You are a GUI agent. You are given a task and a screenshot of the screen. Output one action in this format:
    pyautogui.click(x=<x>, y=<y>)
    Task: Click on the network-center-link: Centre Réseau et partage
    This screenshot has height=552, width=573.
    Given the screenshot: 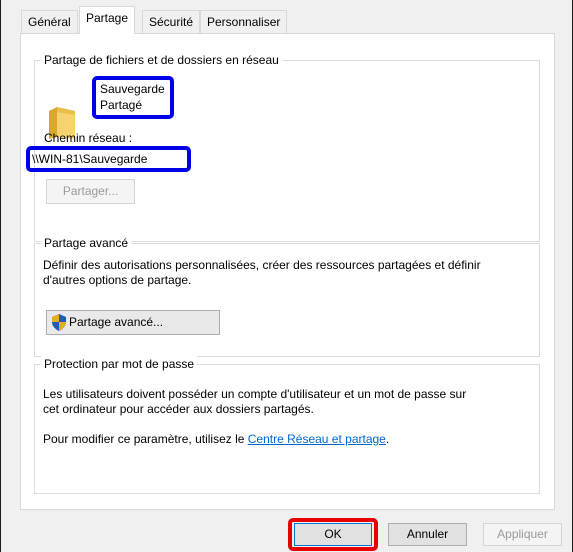 What is the action you would take?
    pyautogui.click(x=317, y=439)
    